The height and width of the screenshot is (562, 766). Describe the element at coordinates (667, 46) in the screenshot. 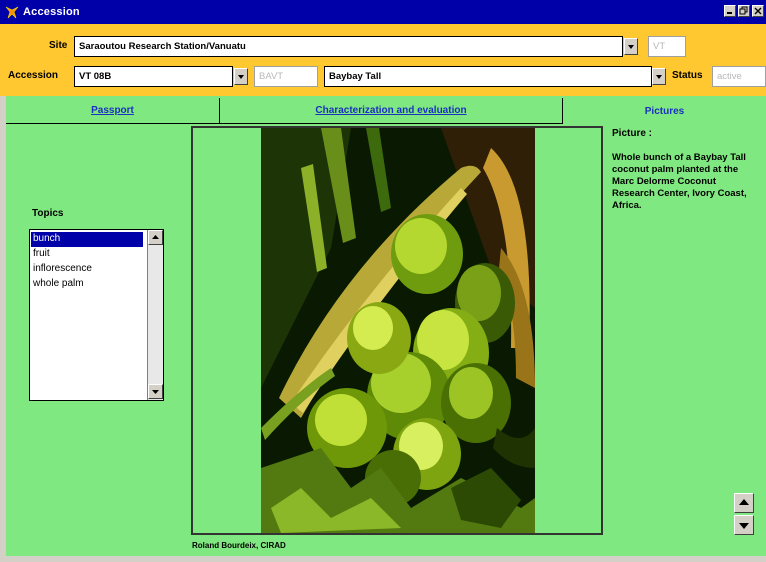

I see `site-code-field: VT` at that location.